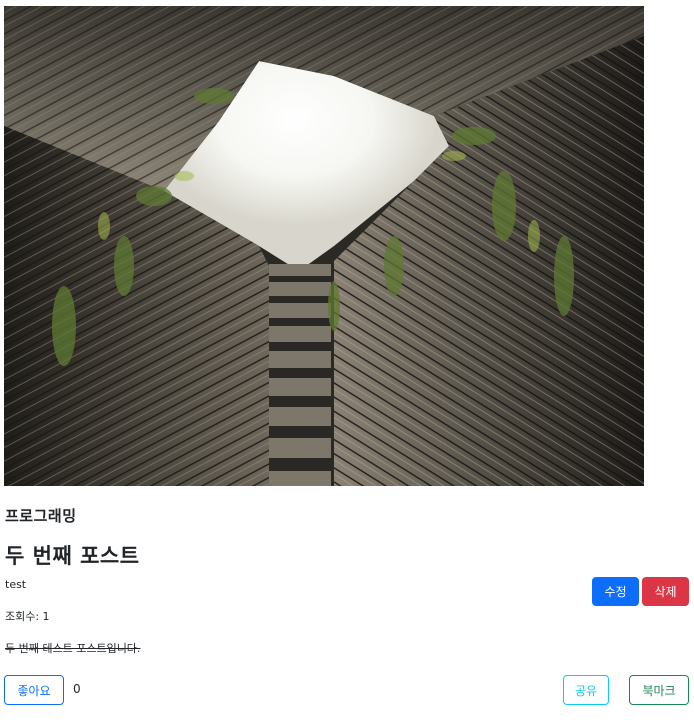 Image resolution: width=694 pixels, height=724 pixels. What do you see at coordinates (72, 556) in the screenshot?
I see `post-title: 두 번째 포스트` at bounding box center [72, 556].